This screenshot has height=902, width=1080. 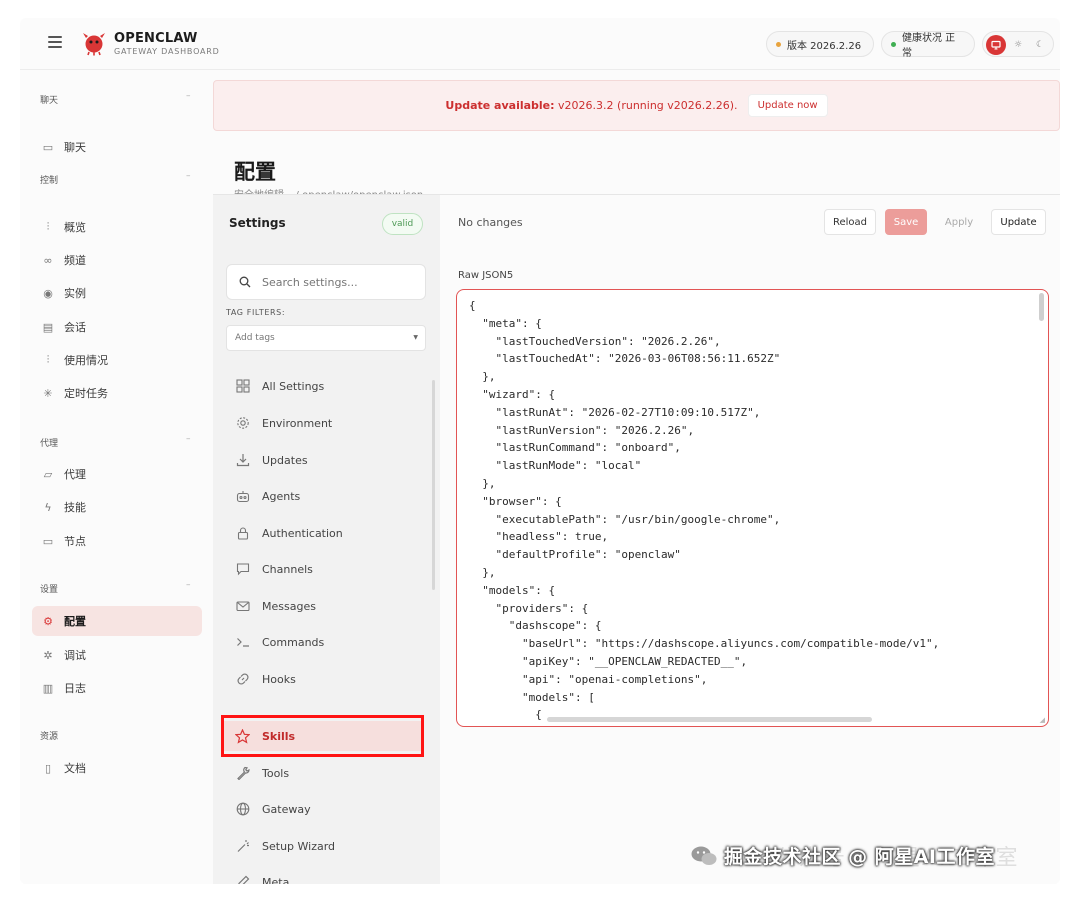 What do you see at coordinates (842, 855) in the screenshot?
I see `watermark: 掘金技术社区 @ 阿星AI工作室` at bounding box center [842, 855].